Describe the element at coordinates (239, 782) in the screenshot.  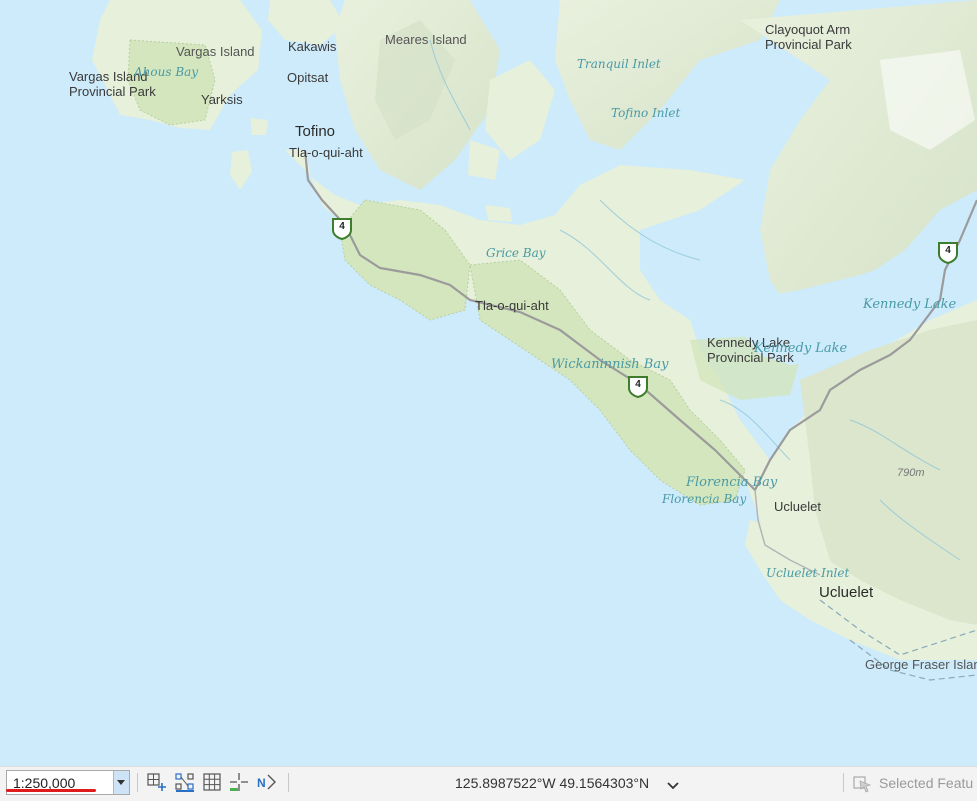
I see `cursor-crosshair-icon` at that location.